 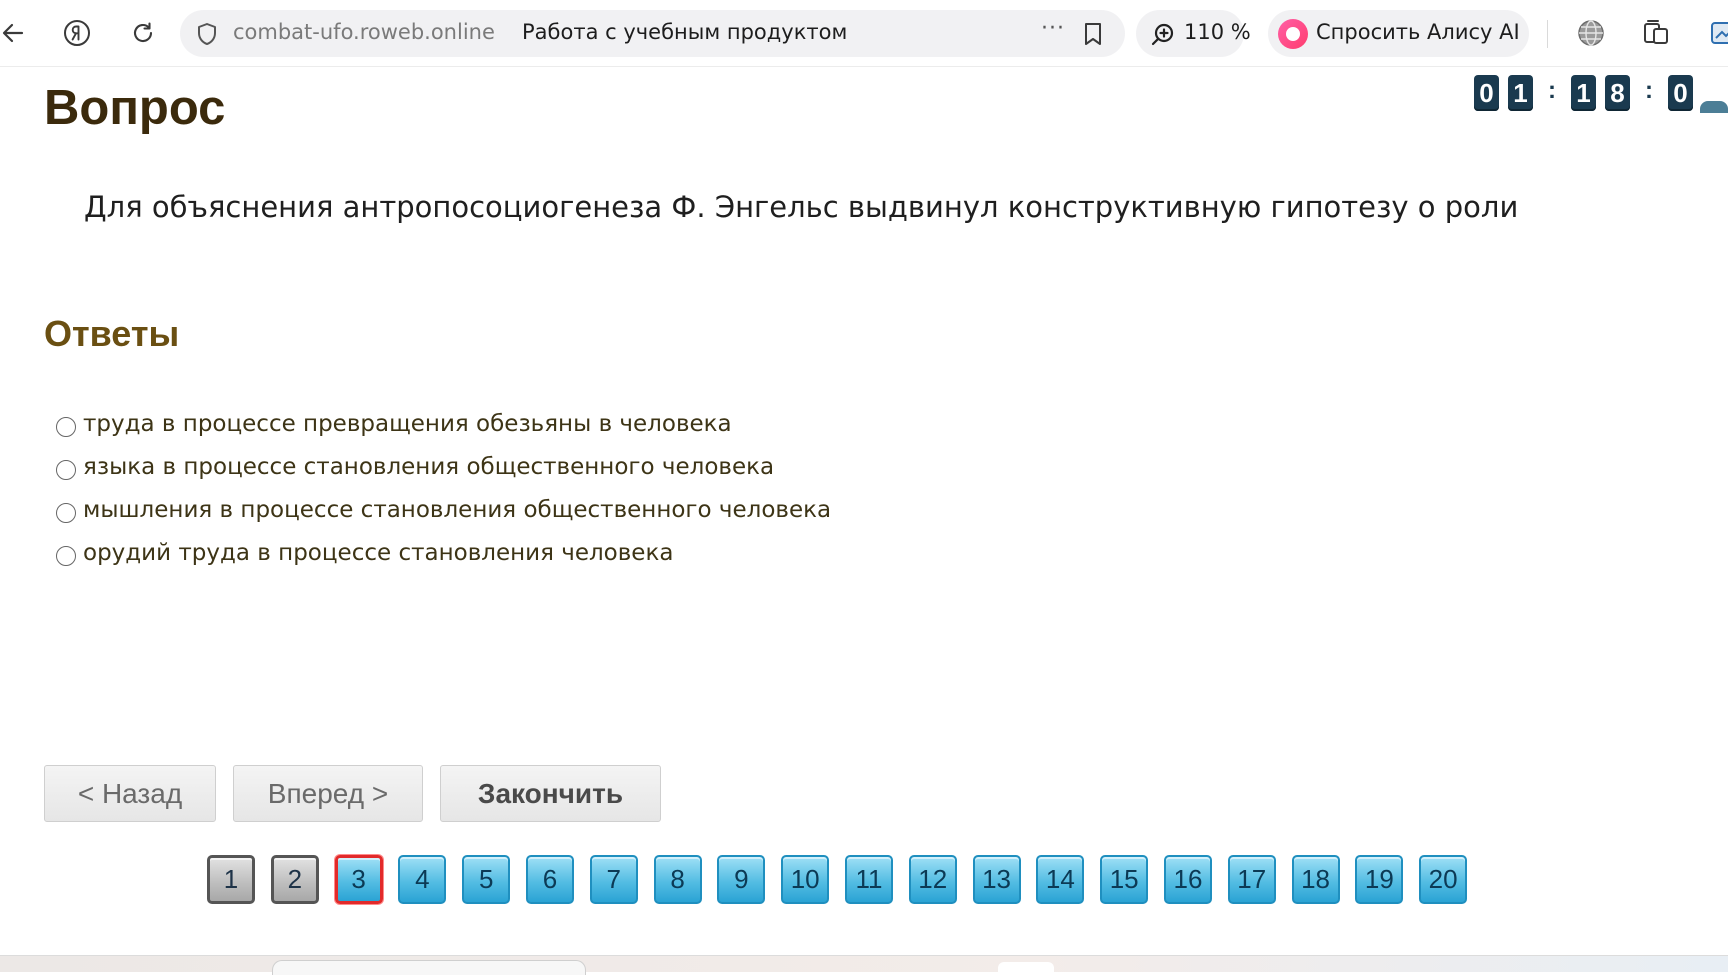 What do you see at coordinates (77, 33) in the screenshot?
I see `yandex-logo-icon` at bounding box center [77, 33].